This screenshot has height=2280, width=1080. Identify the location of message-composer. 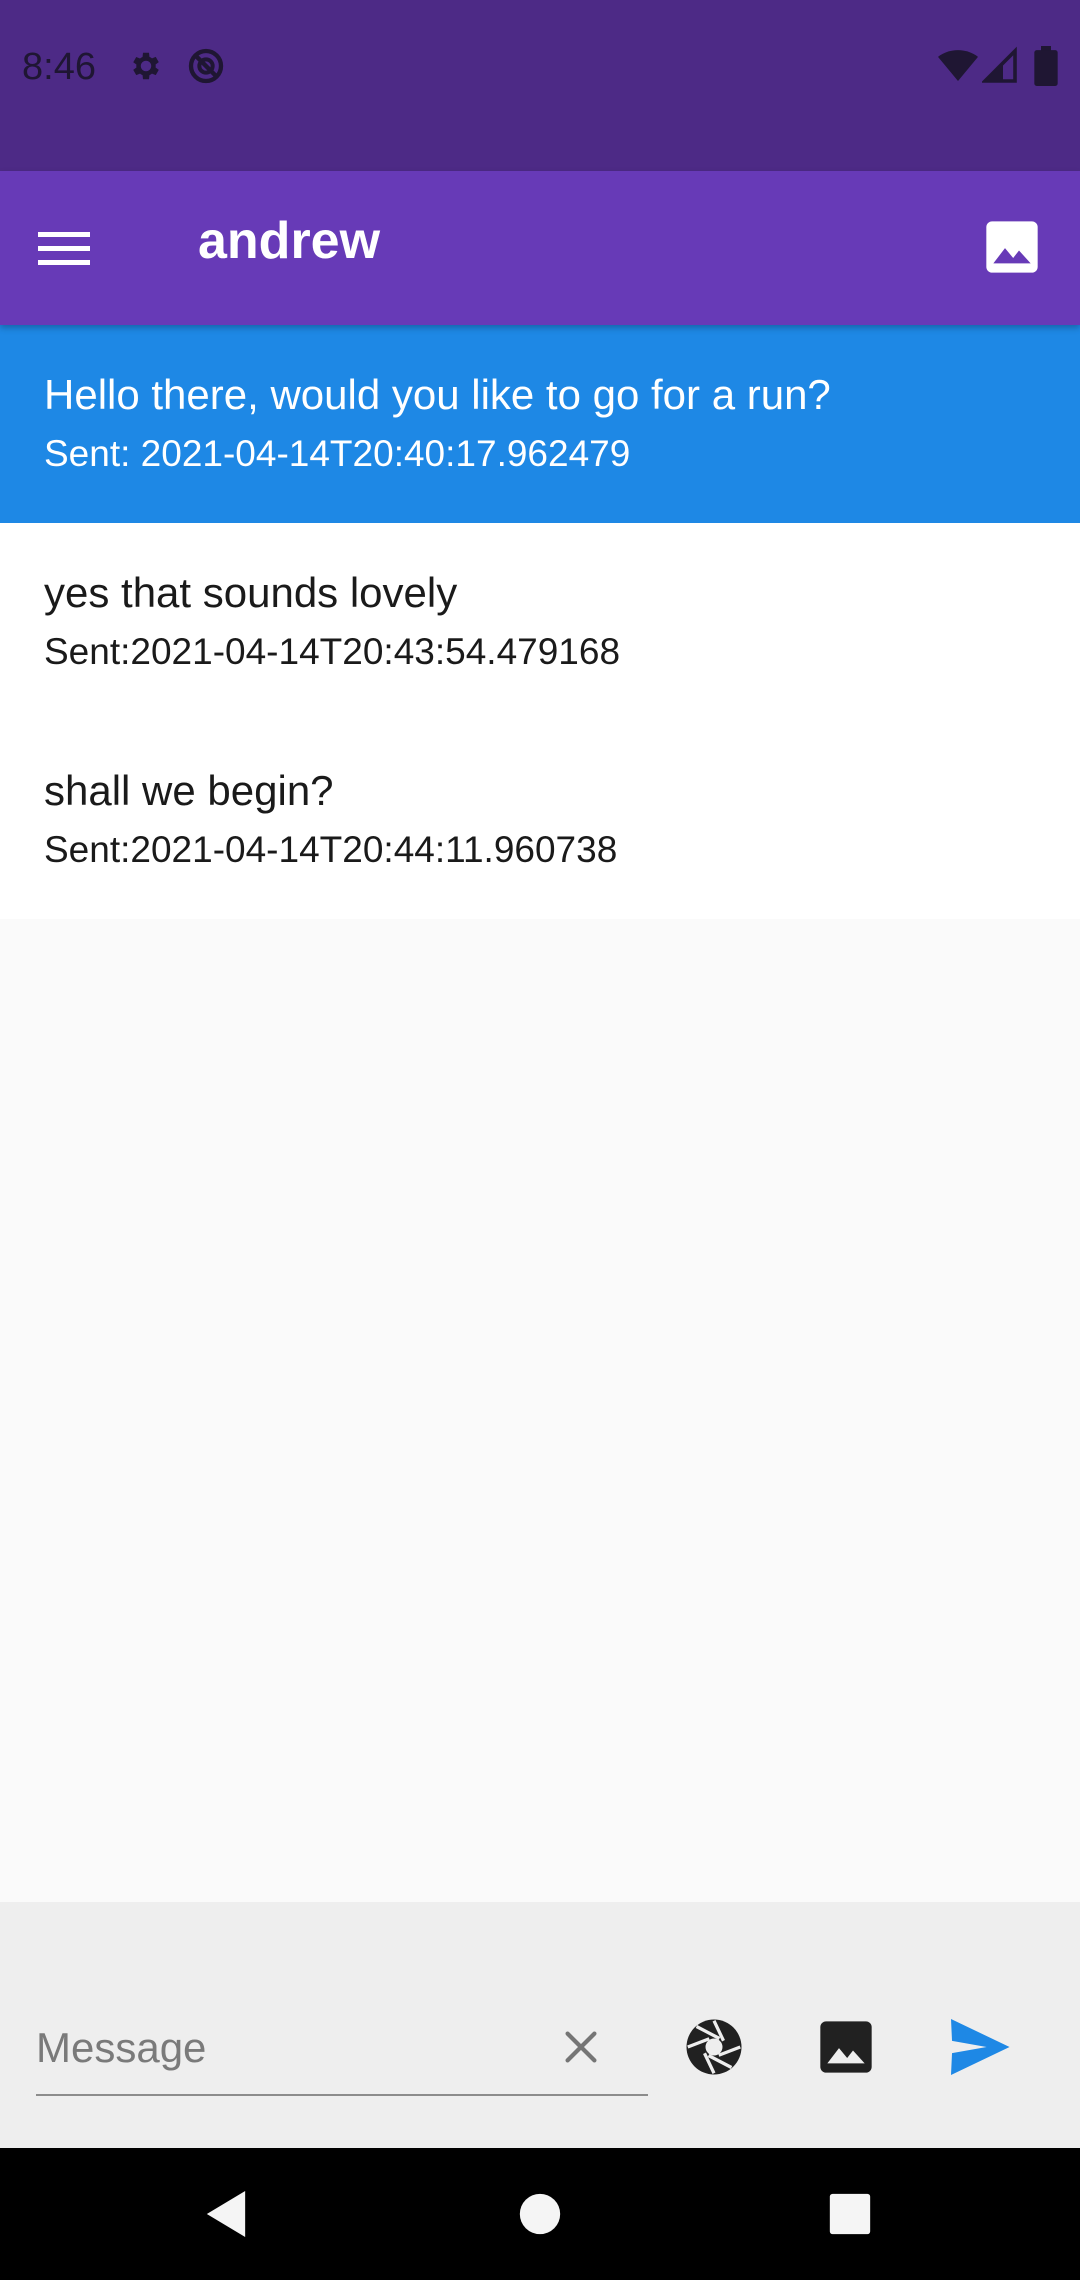
(540, 2025).